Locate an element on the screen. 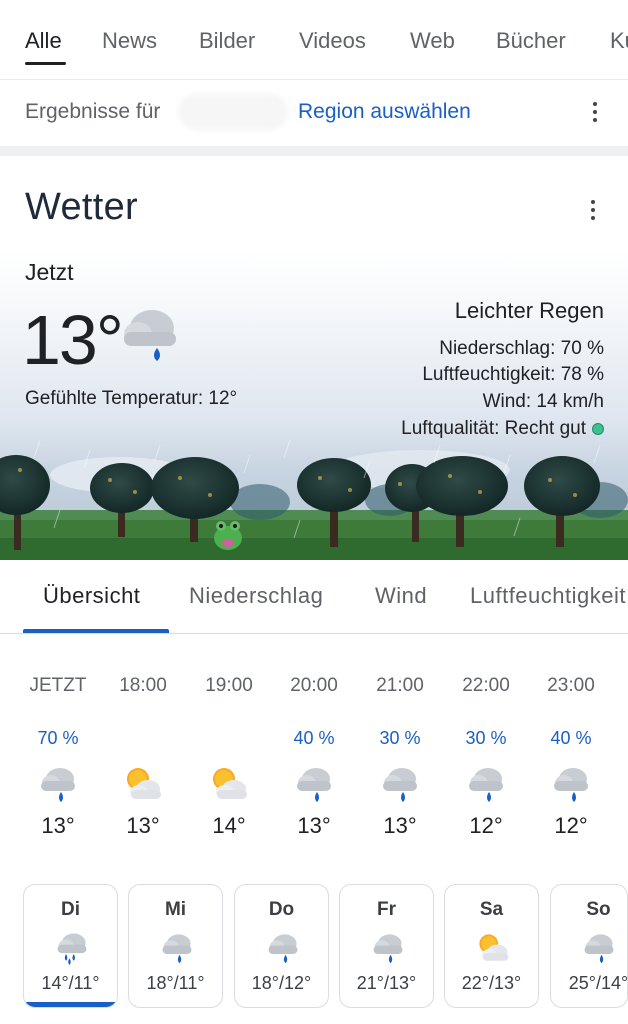 The width and height of the screenshot is (628, 1024). tab-videos: Videos is located at coordinates (332, 41).